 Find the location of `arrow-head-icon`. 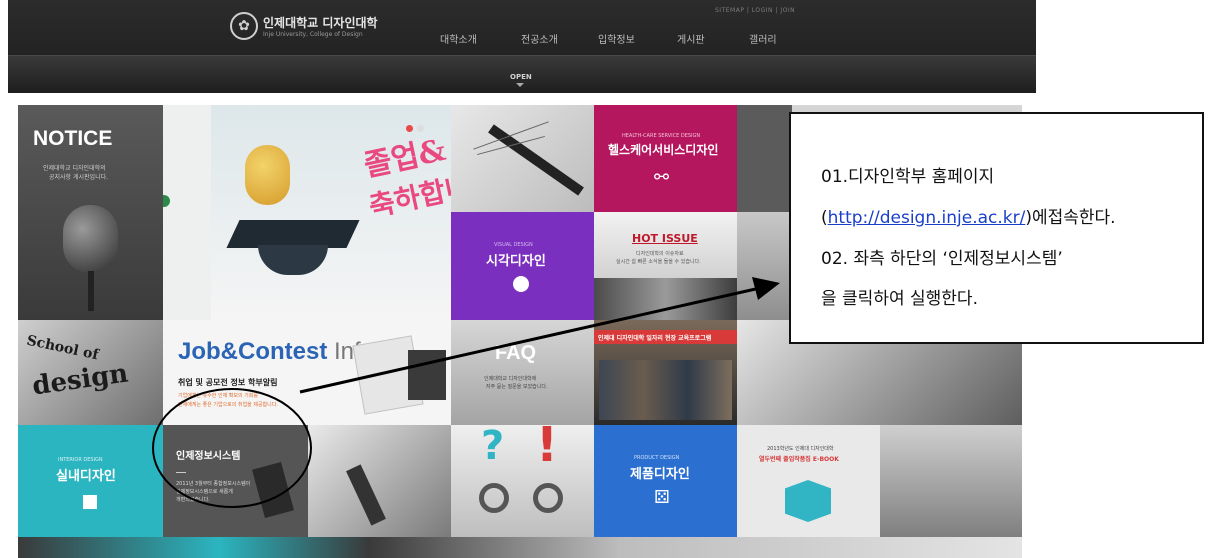

arrow-head-icon is located at coordinates (766, 288).